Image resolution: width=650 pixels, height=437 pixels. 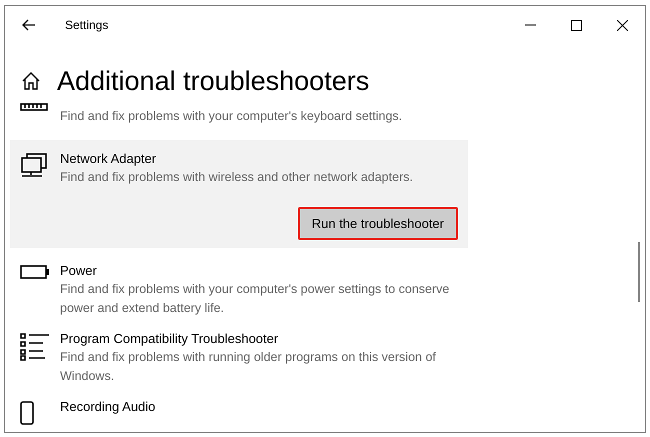 What do you see at coordinates (35, 347) in the screenshot?
I see `list-icon` at bounding box center [35, 347].